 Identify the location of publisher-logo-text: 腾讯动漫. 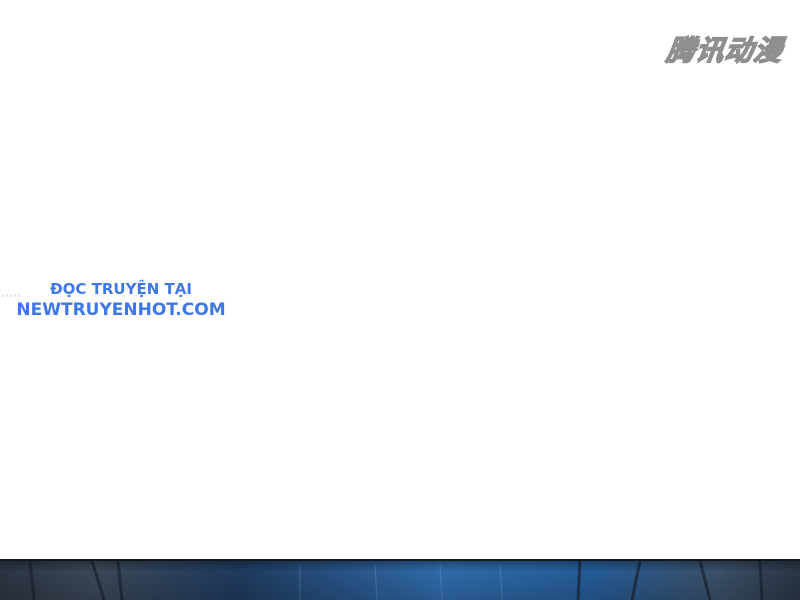
(725, 50).